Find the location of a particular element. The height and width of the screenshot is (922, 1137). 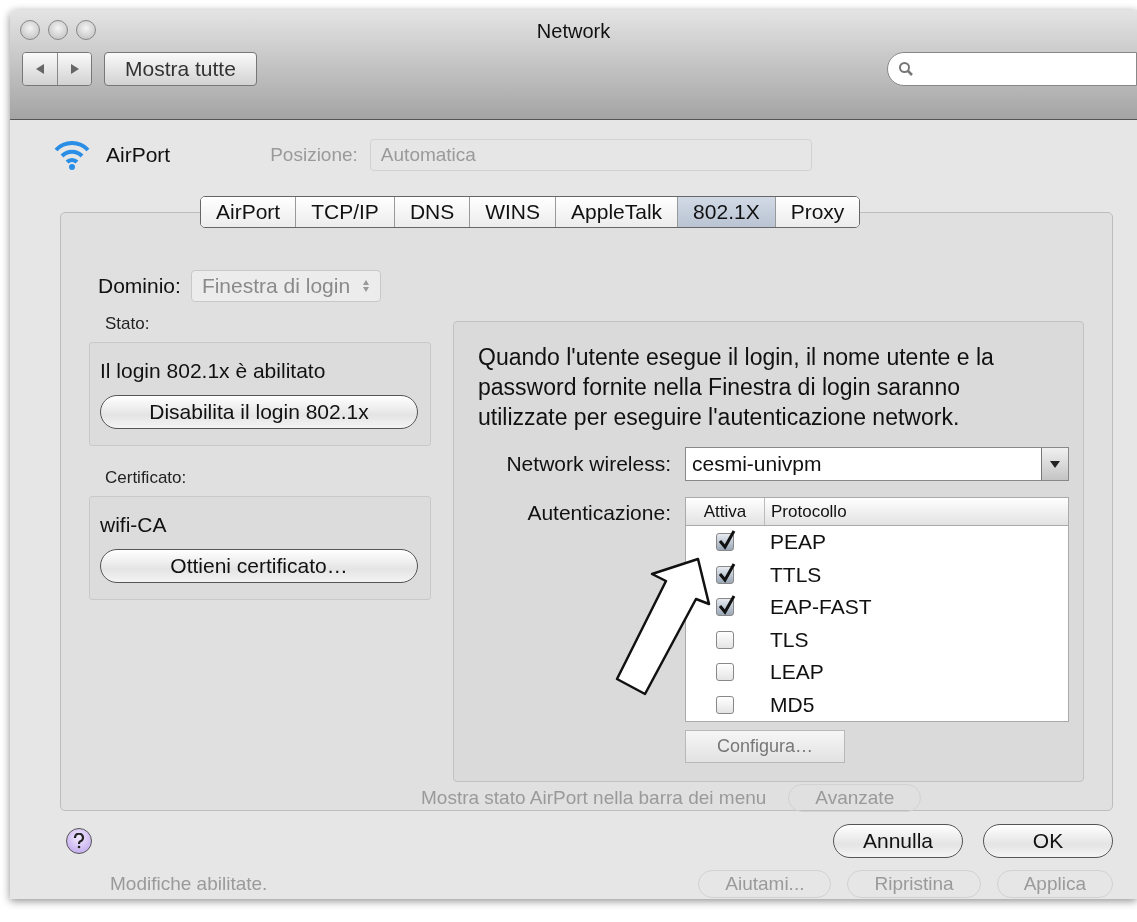

show-all-button: Mostra tutte is located at coordinates (180, 69).